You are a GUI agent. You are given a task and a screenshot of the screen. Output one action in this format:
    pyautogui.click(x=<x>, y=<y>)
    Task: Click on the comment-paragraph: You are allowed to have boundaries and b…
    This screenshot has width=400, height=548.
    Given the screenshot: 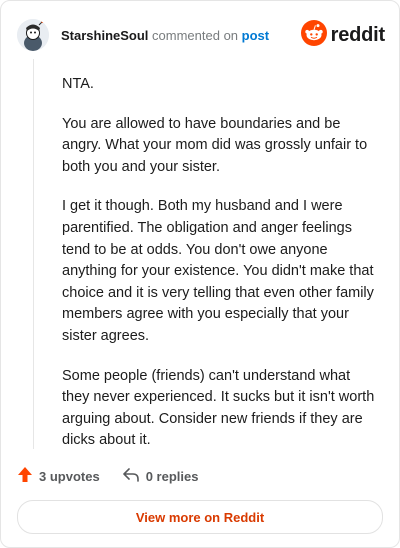 What is the action you would take?
    pyautogui.click(x=215, y=145)
    